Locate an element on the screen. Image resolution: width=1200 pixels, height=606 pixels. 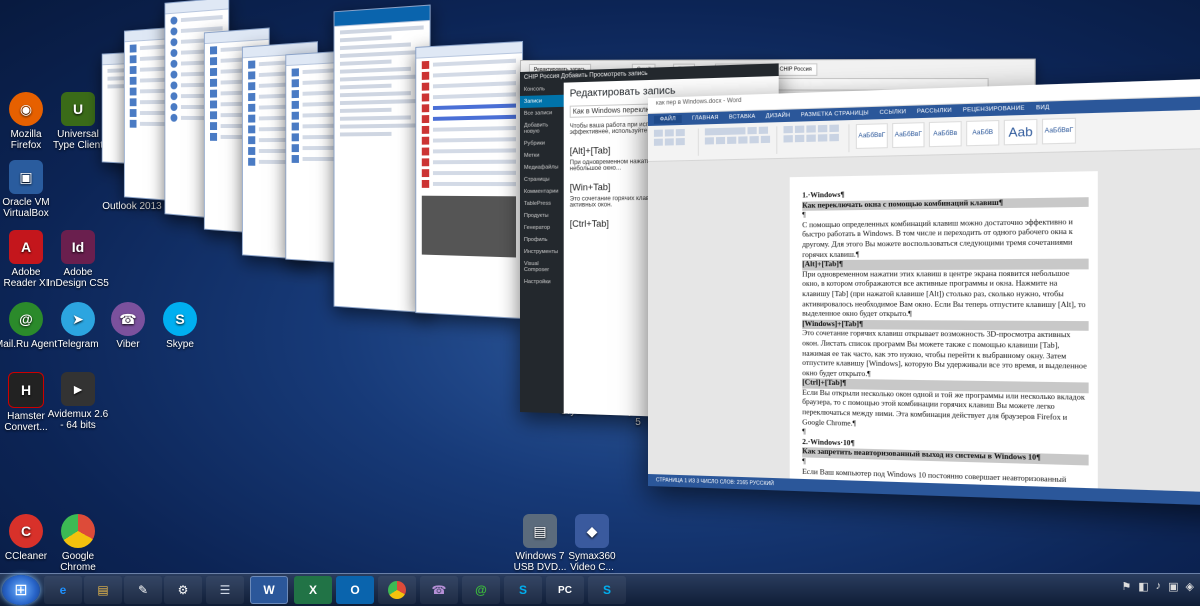
desktop-icon-virtualbox: ▣ Oracle VM VirtualBox is located at coordinates (29, 189).